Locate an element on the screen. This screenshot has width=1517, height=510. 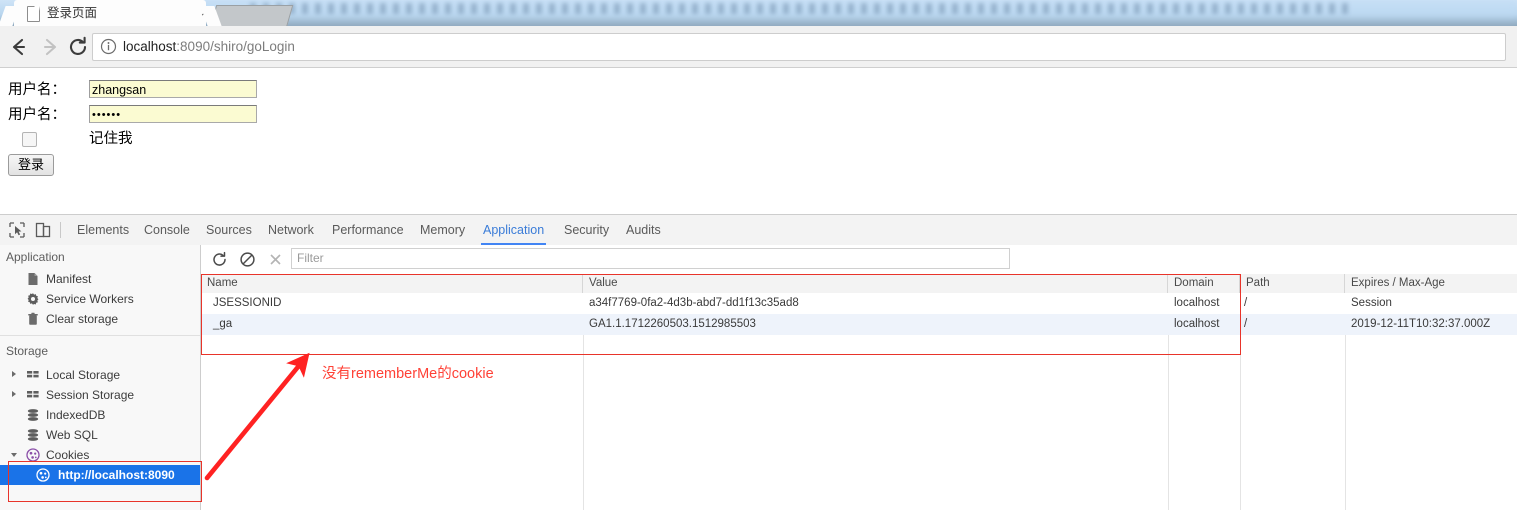
username-row: 用户名： zhangsan is located at coordinates (138, 90).